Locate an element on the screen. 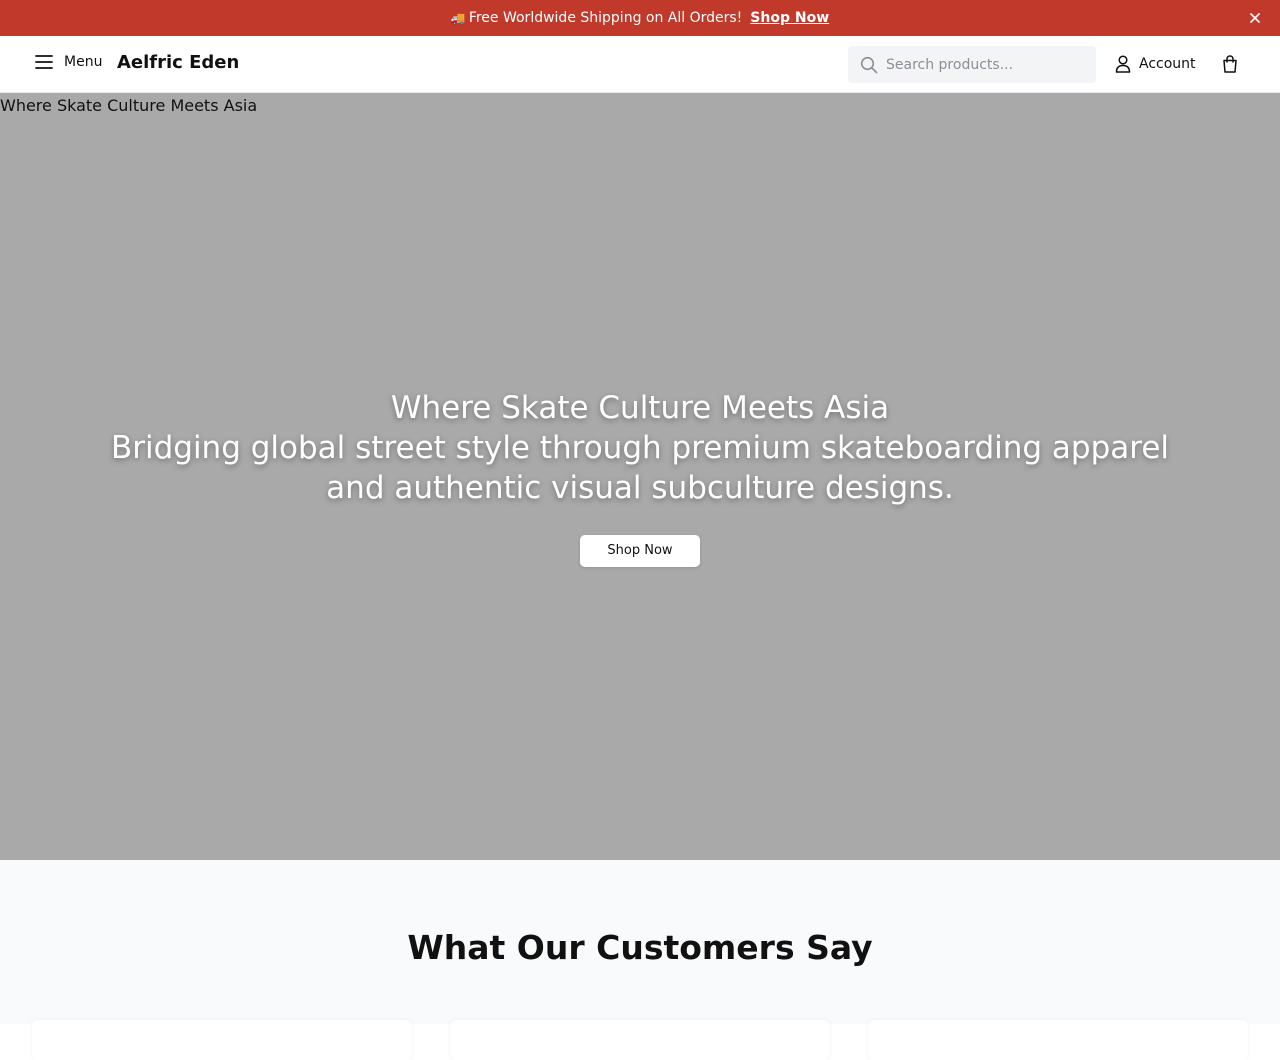 The height and width of the screenshot is (1060, 1280). shopping-bag-icon is located at coordinates (1230, 64).